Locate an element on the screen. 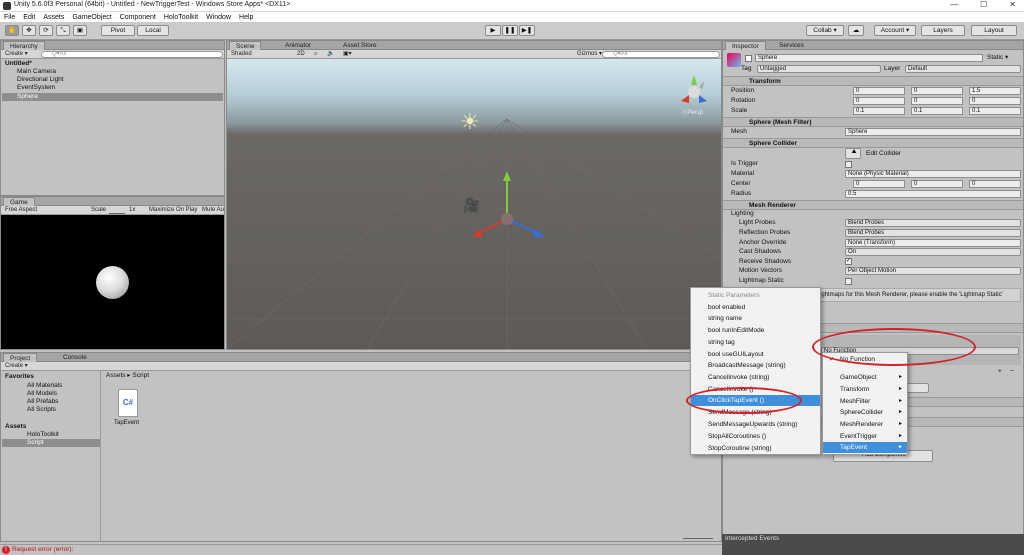  tab-project: Project is located at coordinates (20, 357).